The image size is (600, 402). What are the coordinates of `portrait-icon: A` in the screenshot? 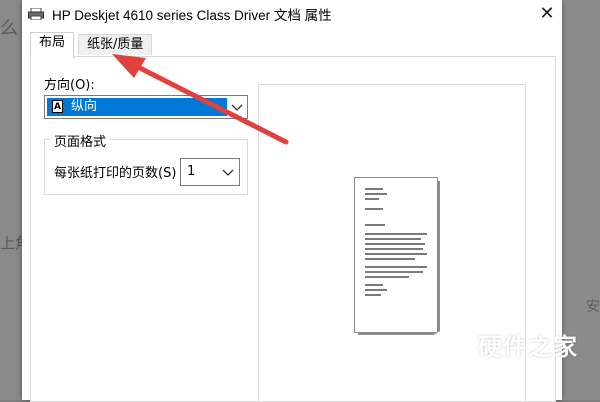 It's located at (57, 106).